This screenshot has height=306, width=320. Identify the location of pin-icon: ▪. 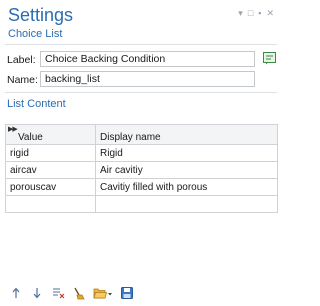
(259, 13).